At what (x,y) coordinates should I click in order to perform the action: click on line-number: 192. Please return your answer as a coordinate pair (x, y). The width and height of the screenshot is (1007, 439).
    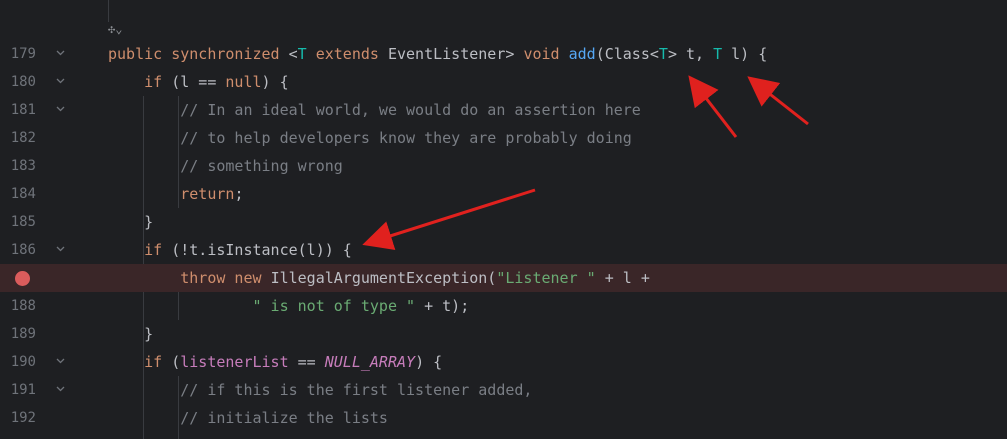
    Looking at the image, I should click on (18, 418).